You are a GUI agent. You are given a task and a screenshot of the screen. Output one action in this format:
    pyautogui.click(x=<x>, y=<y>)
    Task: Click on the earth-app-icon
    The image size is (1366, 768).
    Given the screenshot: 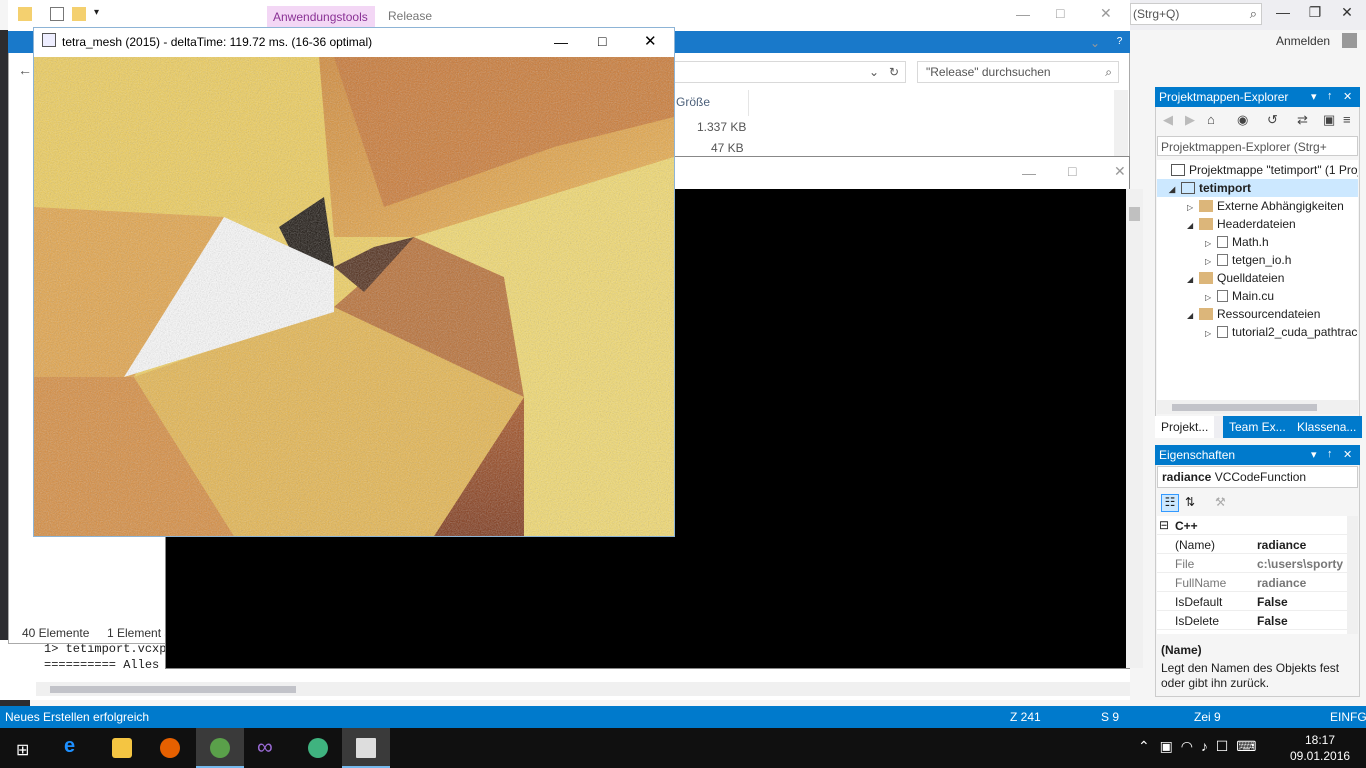 What is the action you would take?
    pyautogui.click(x=220, y=748)
    